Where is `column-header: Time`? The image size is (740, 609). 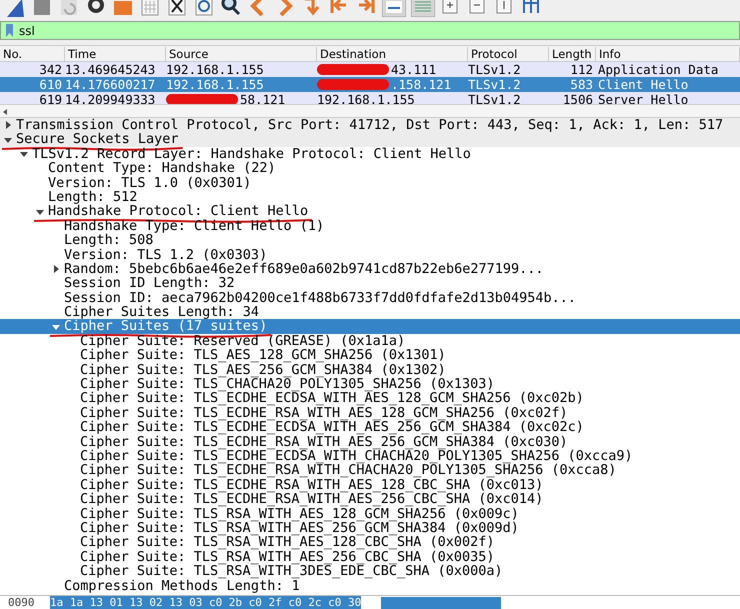 column-header: Time is located at coordinates (115, 53).